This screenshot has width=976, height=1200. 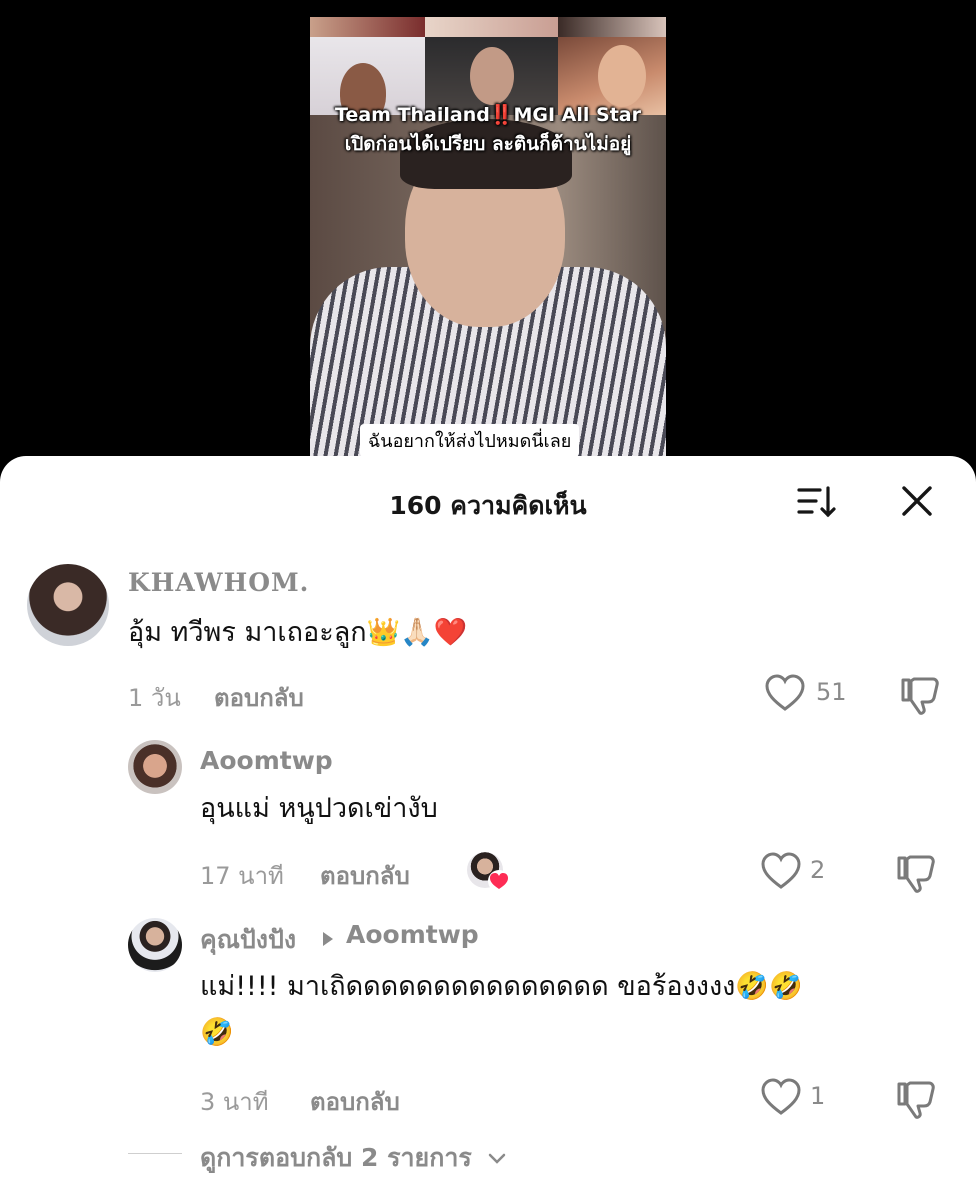 What do you see at coordinates (818, 1096) in the screenshot?
I see `like-count: 1` at bounding box center [818, 1096].